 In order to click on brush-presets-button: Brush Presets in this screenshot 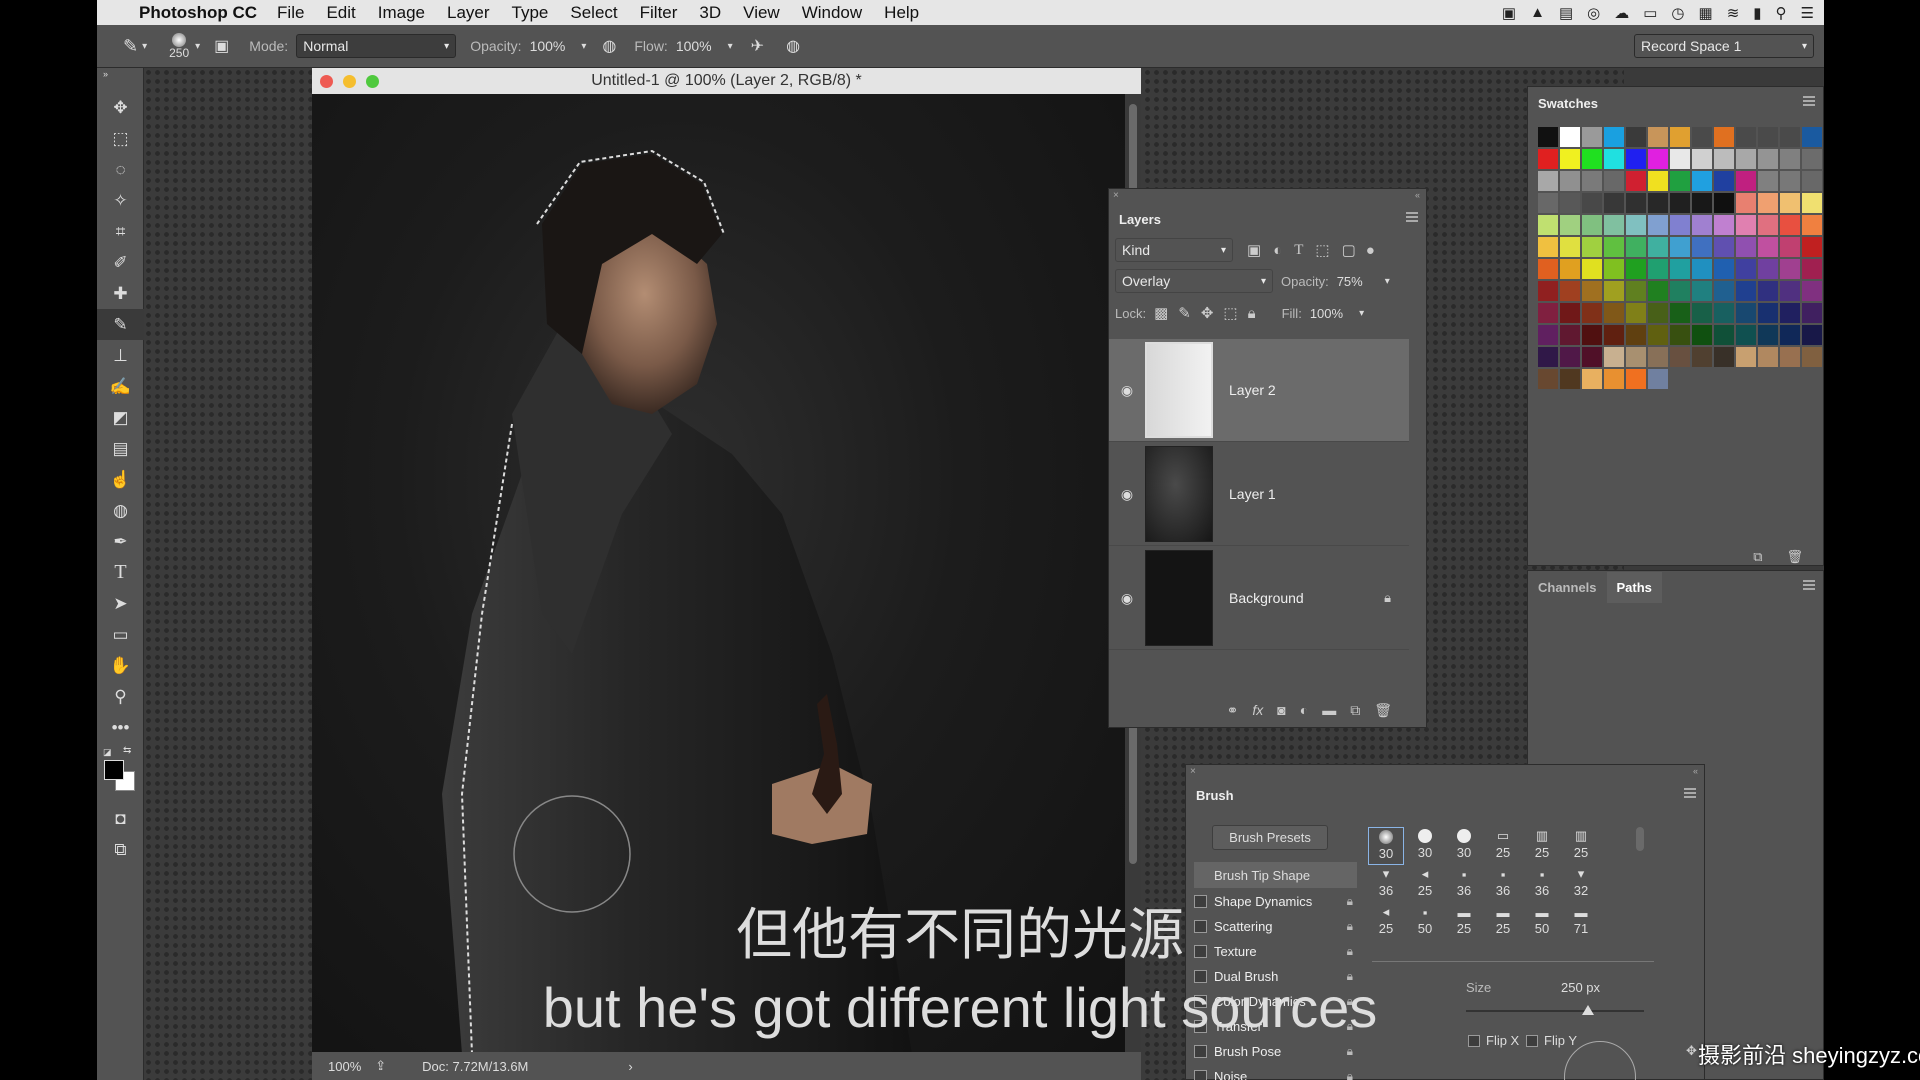, I will do `click(1270, 837)`.